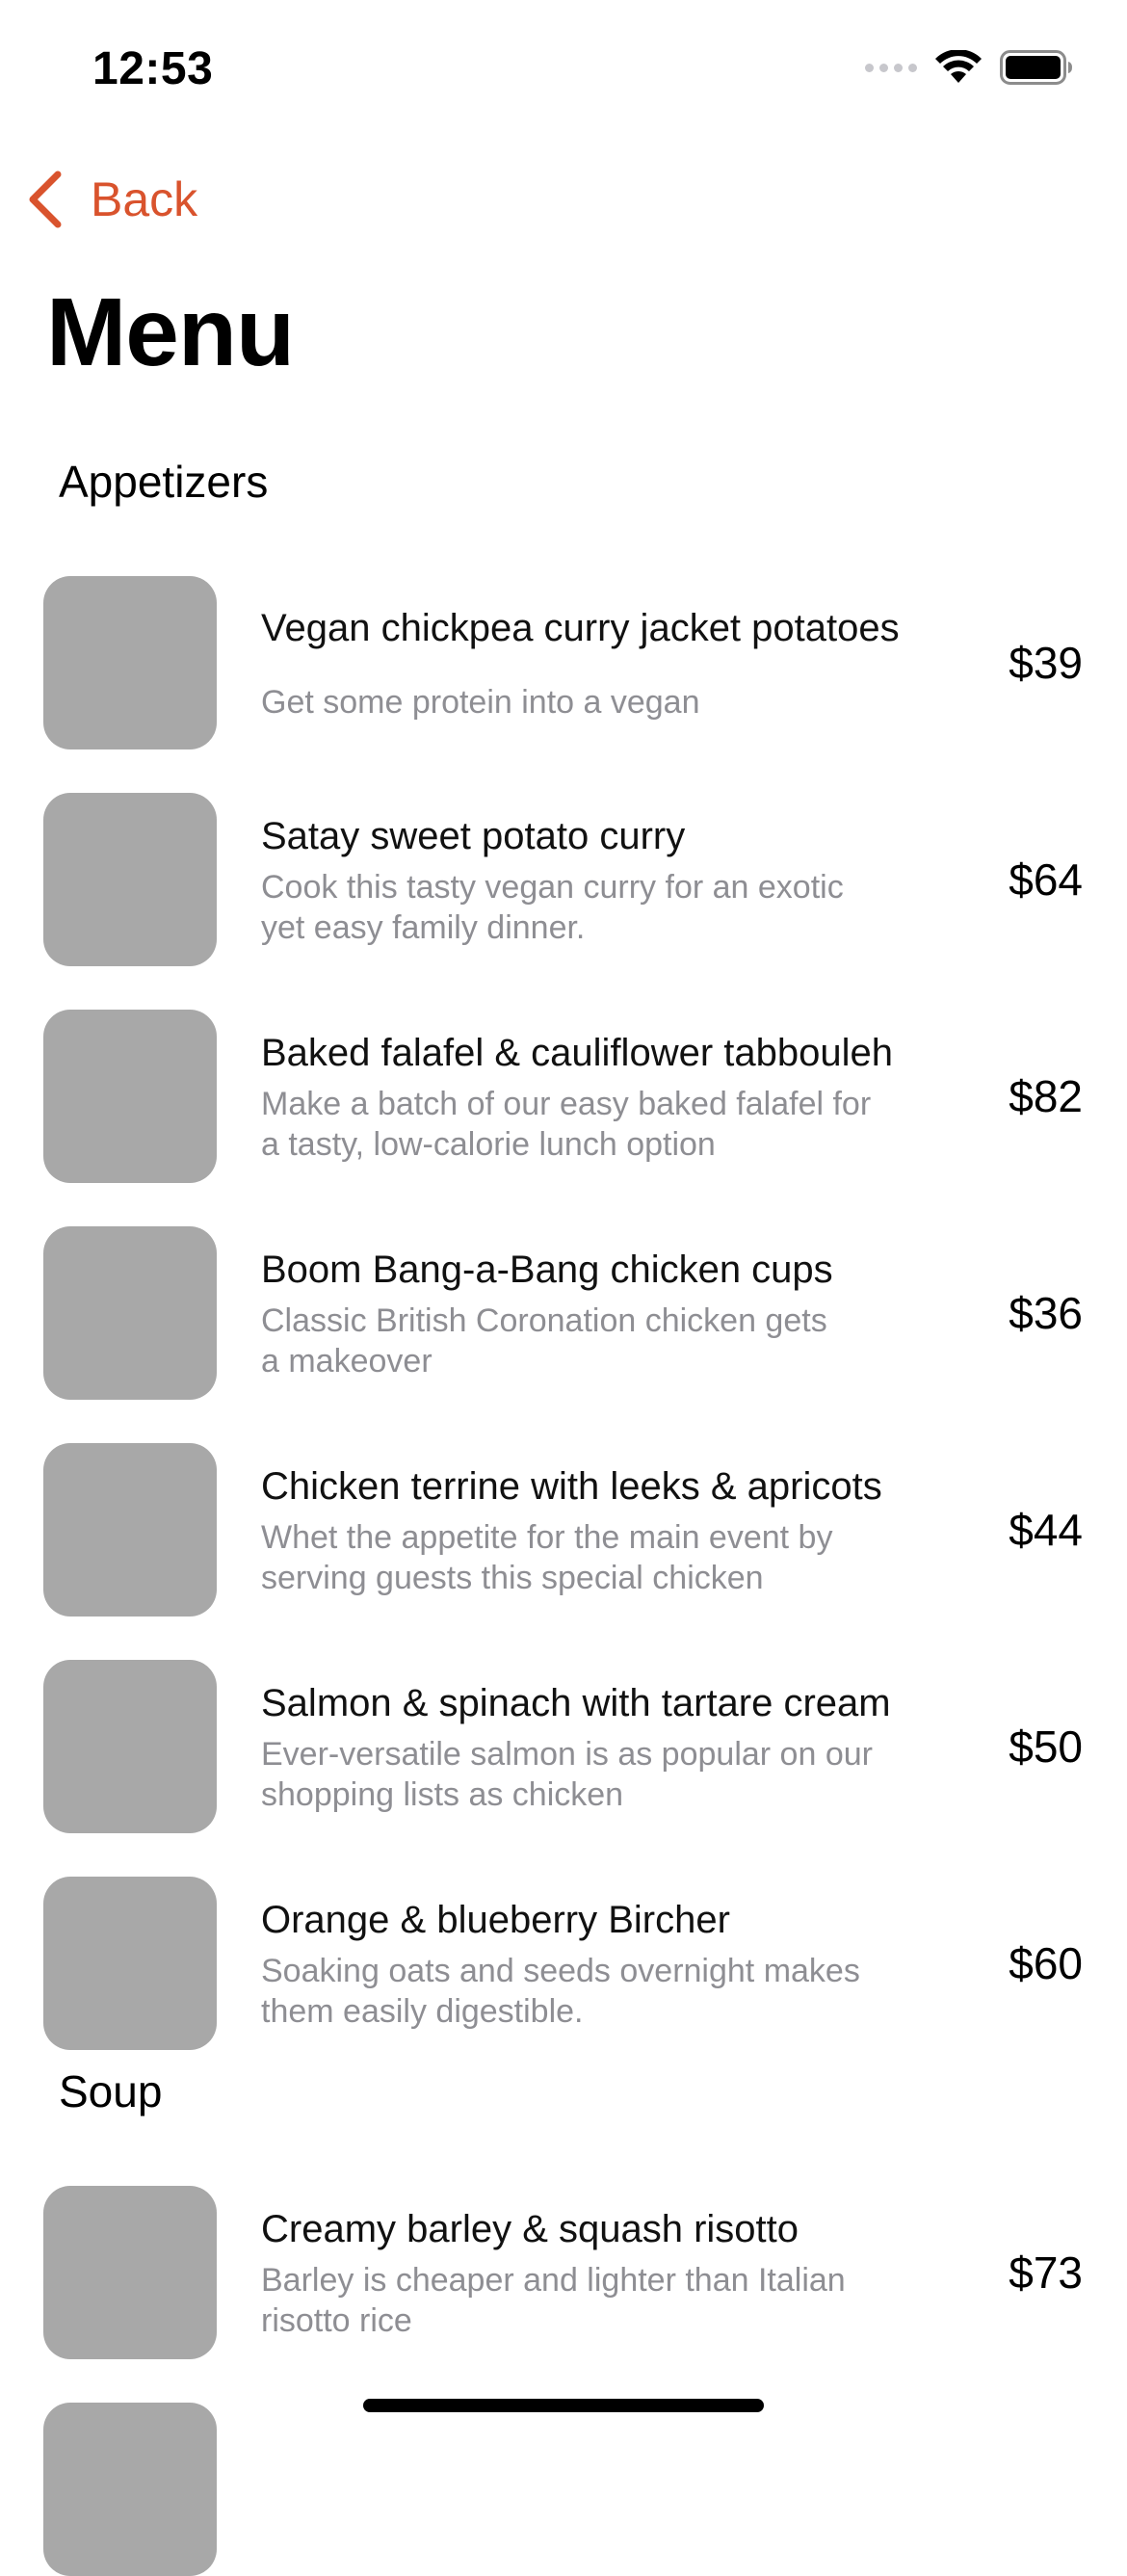 Image resolution: width=1127 pixels, height=2576 pixels. I want to click on item-name: Baked falafel & cauliflower tabbouleh, so click(577, 1053).